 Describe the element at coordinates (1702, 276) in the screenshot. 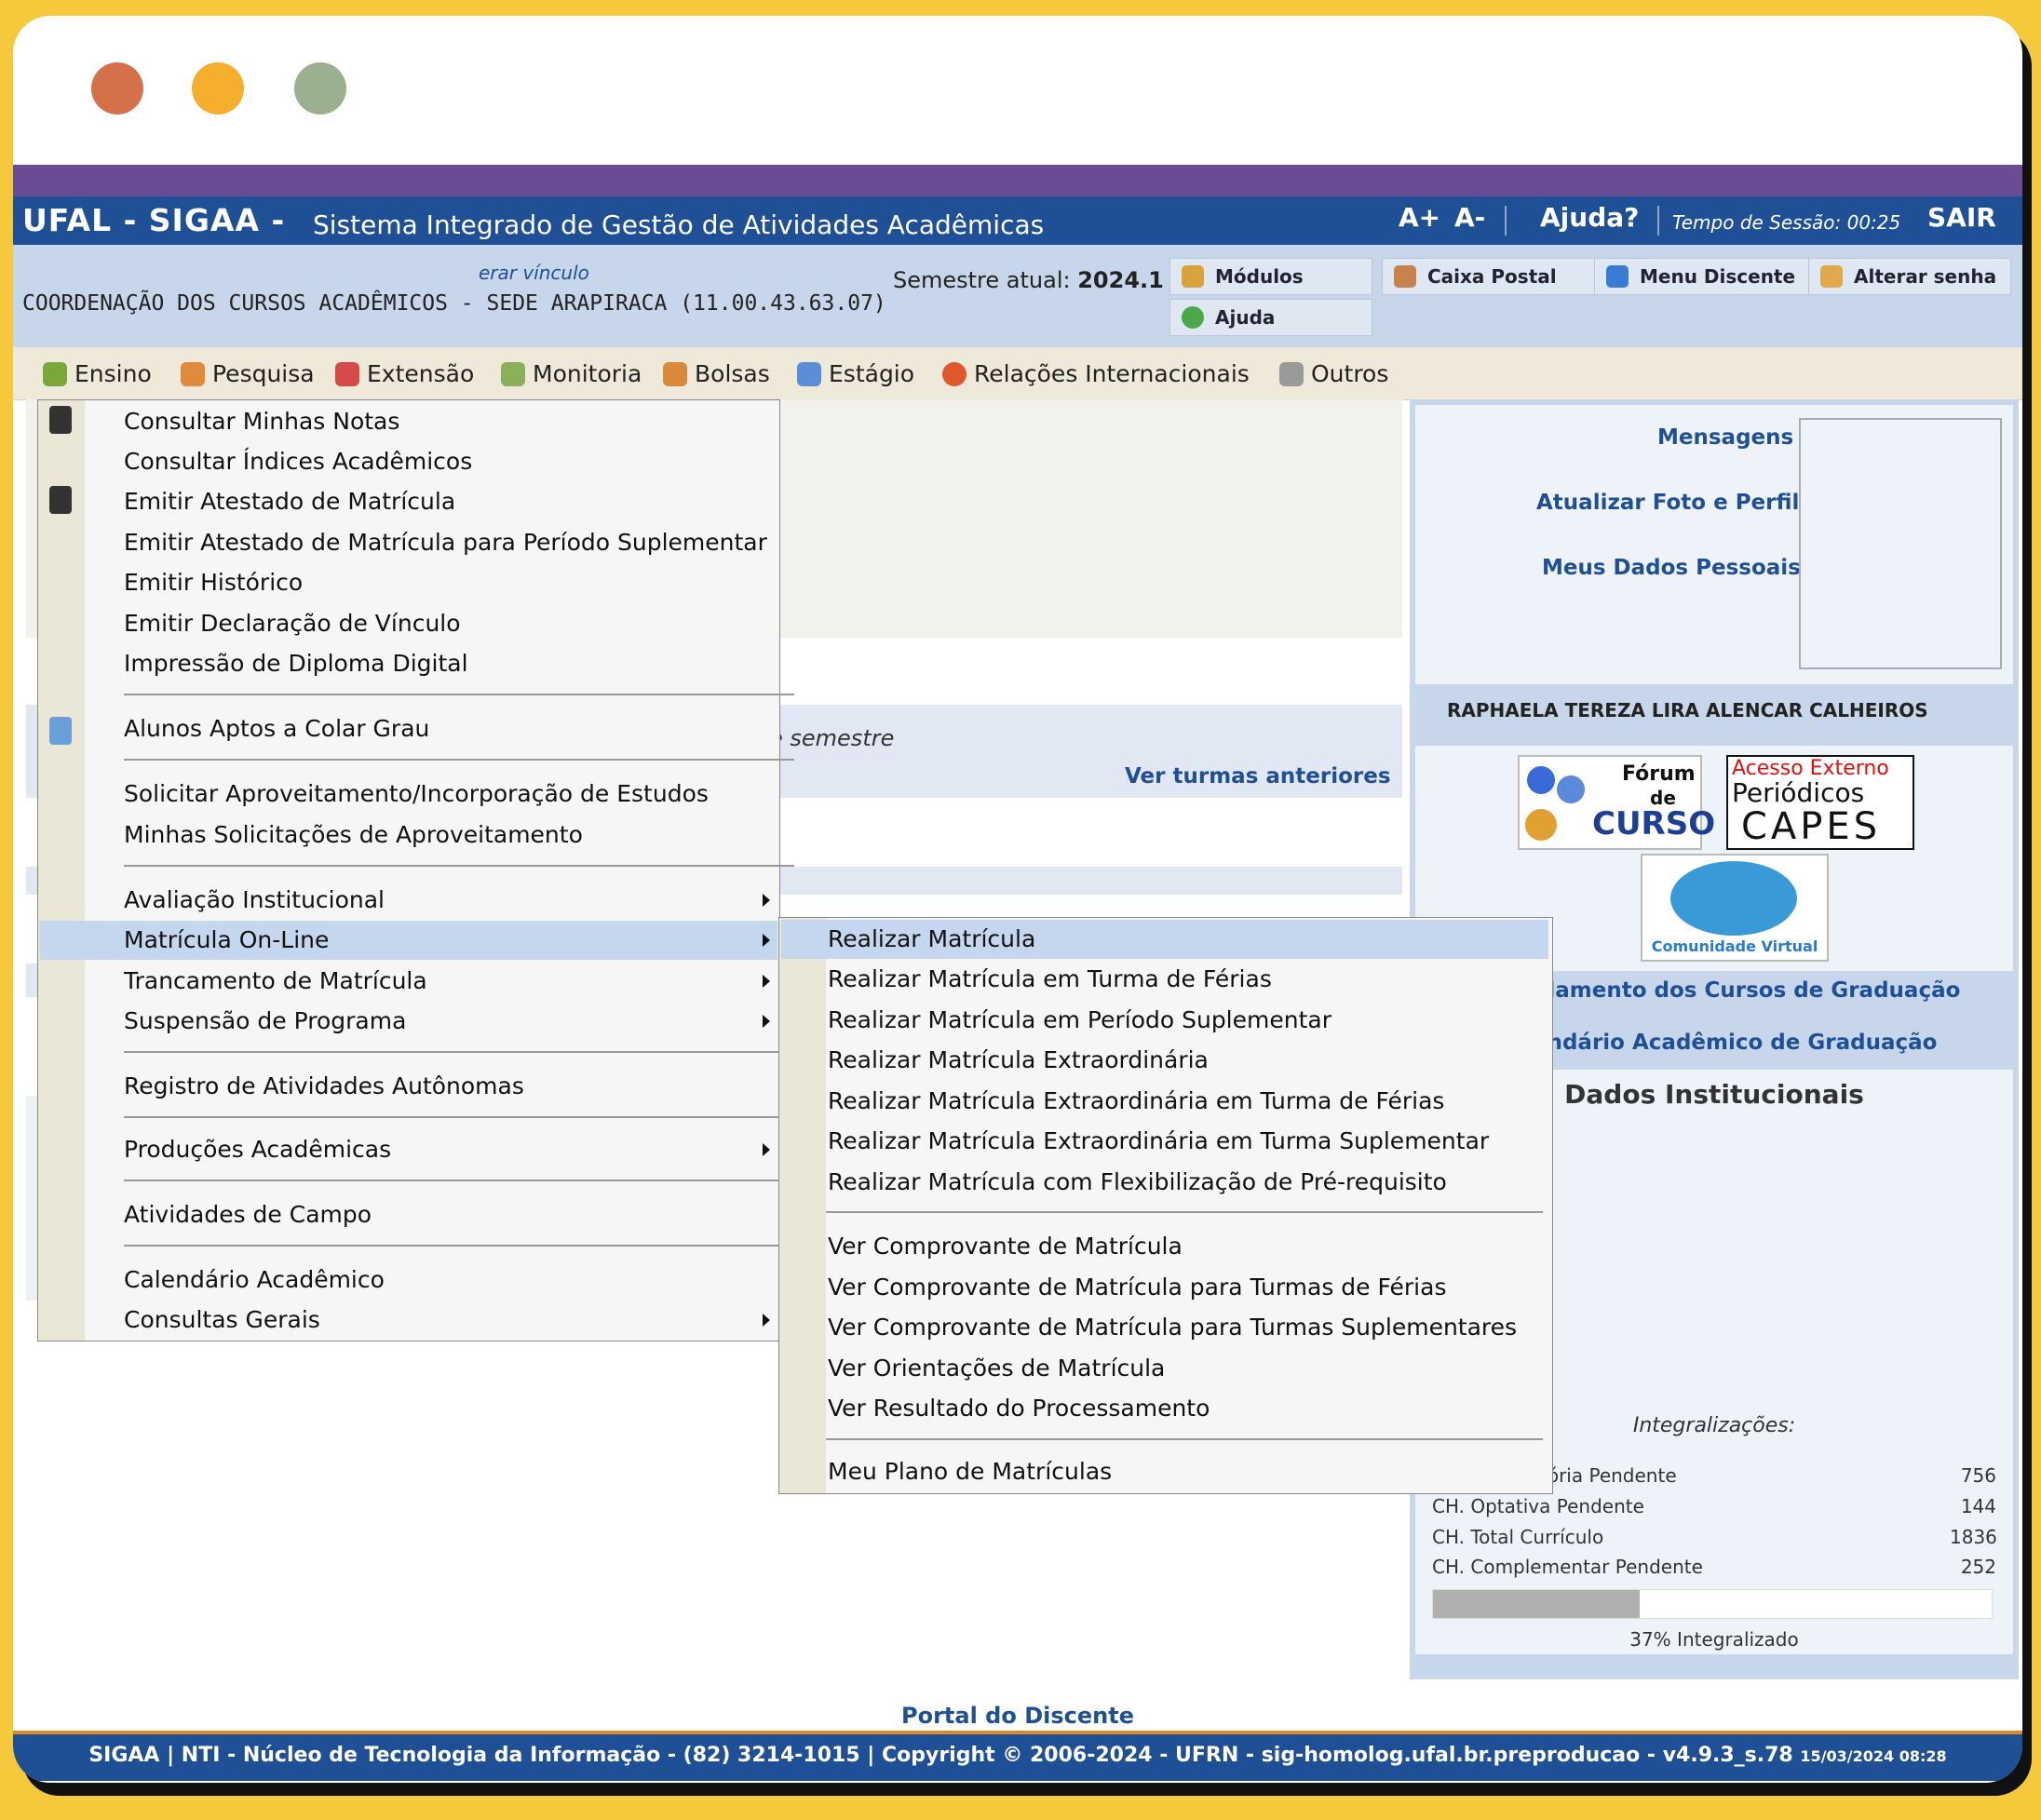

I see `menu-discente-button: Menu Discente` at that location.